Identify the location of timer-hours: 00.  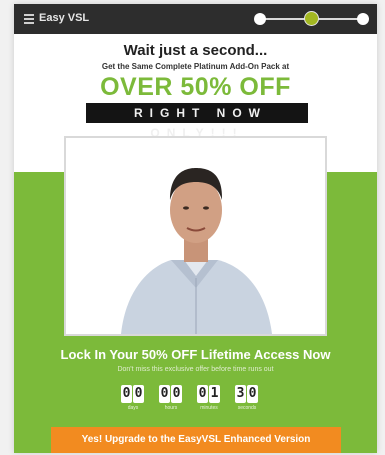
(171, 393).